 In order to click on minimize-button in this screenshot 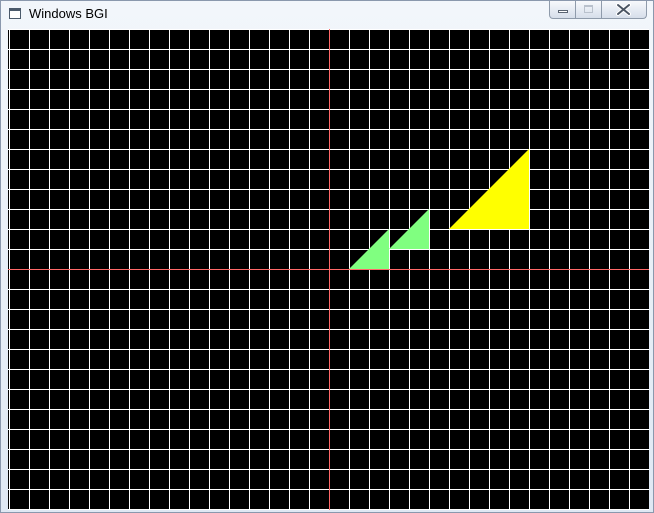, I will do `click(562, 10)`.